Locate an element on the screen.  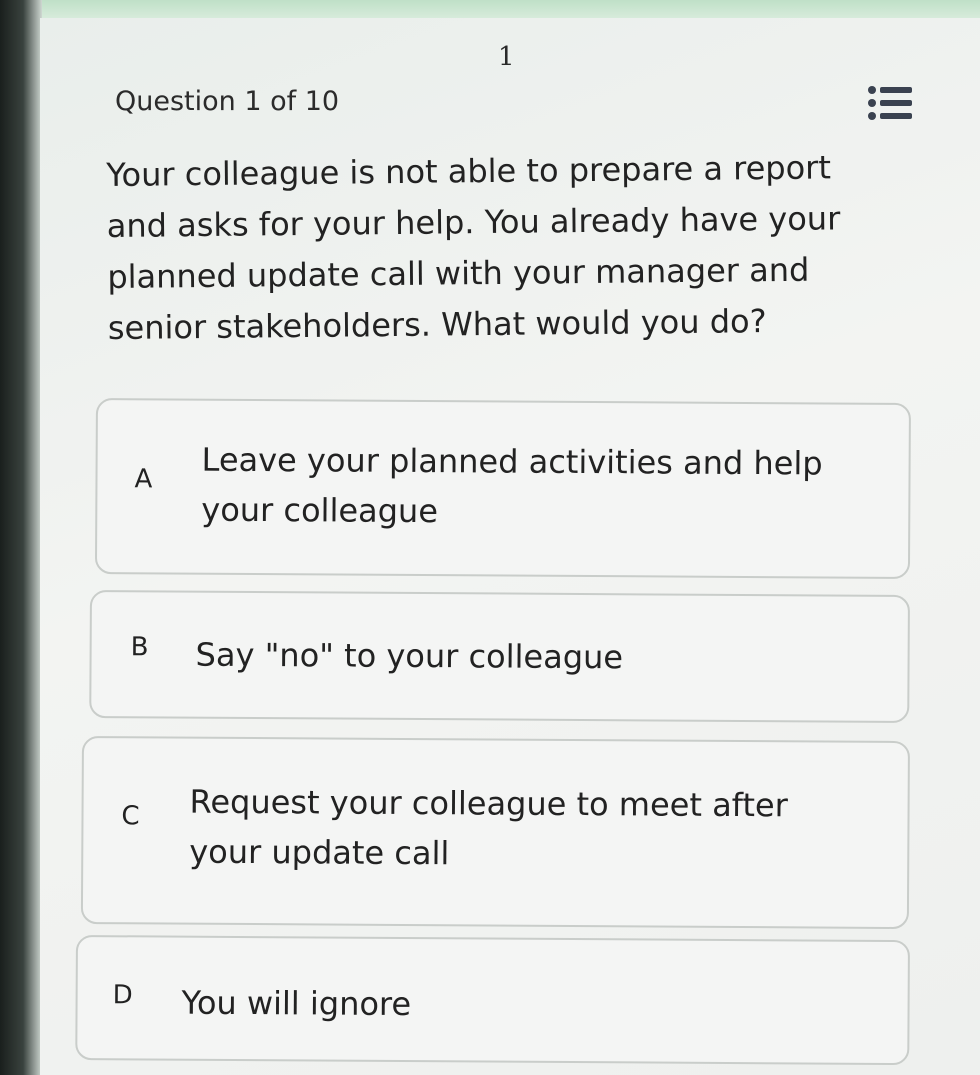
option-letter: C is located at coordinates (130, 816).